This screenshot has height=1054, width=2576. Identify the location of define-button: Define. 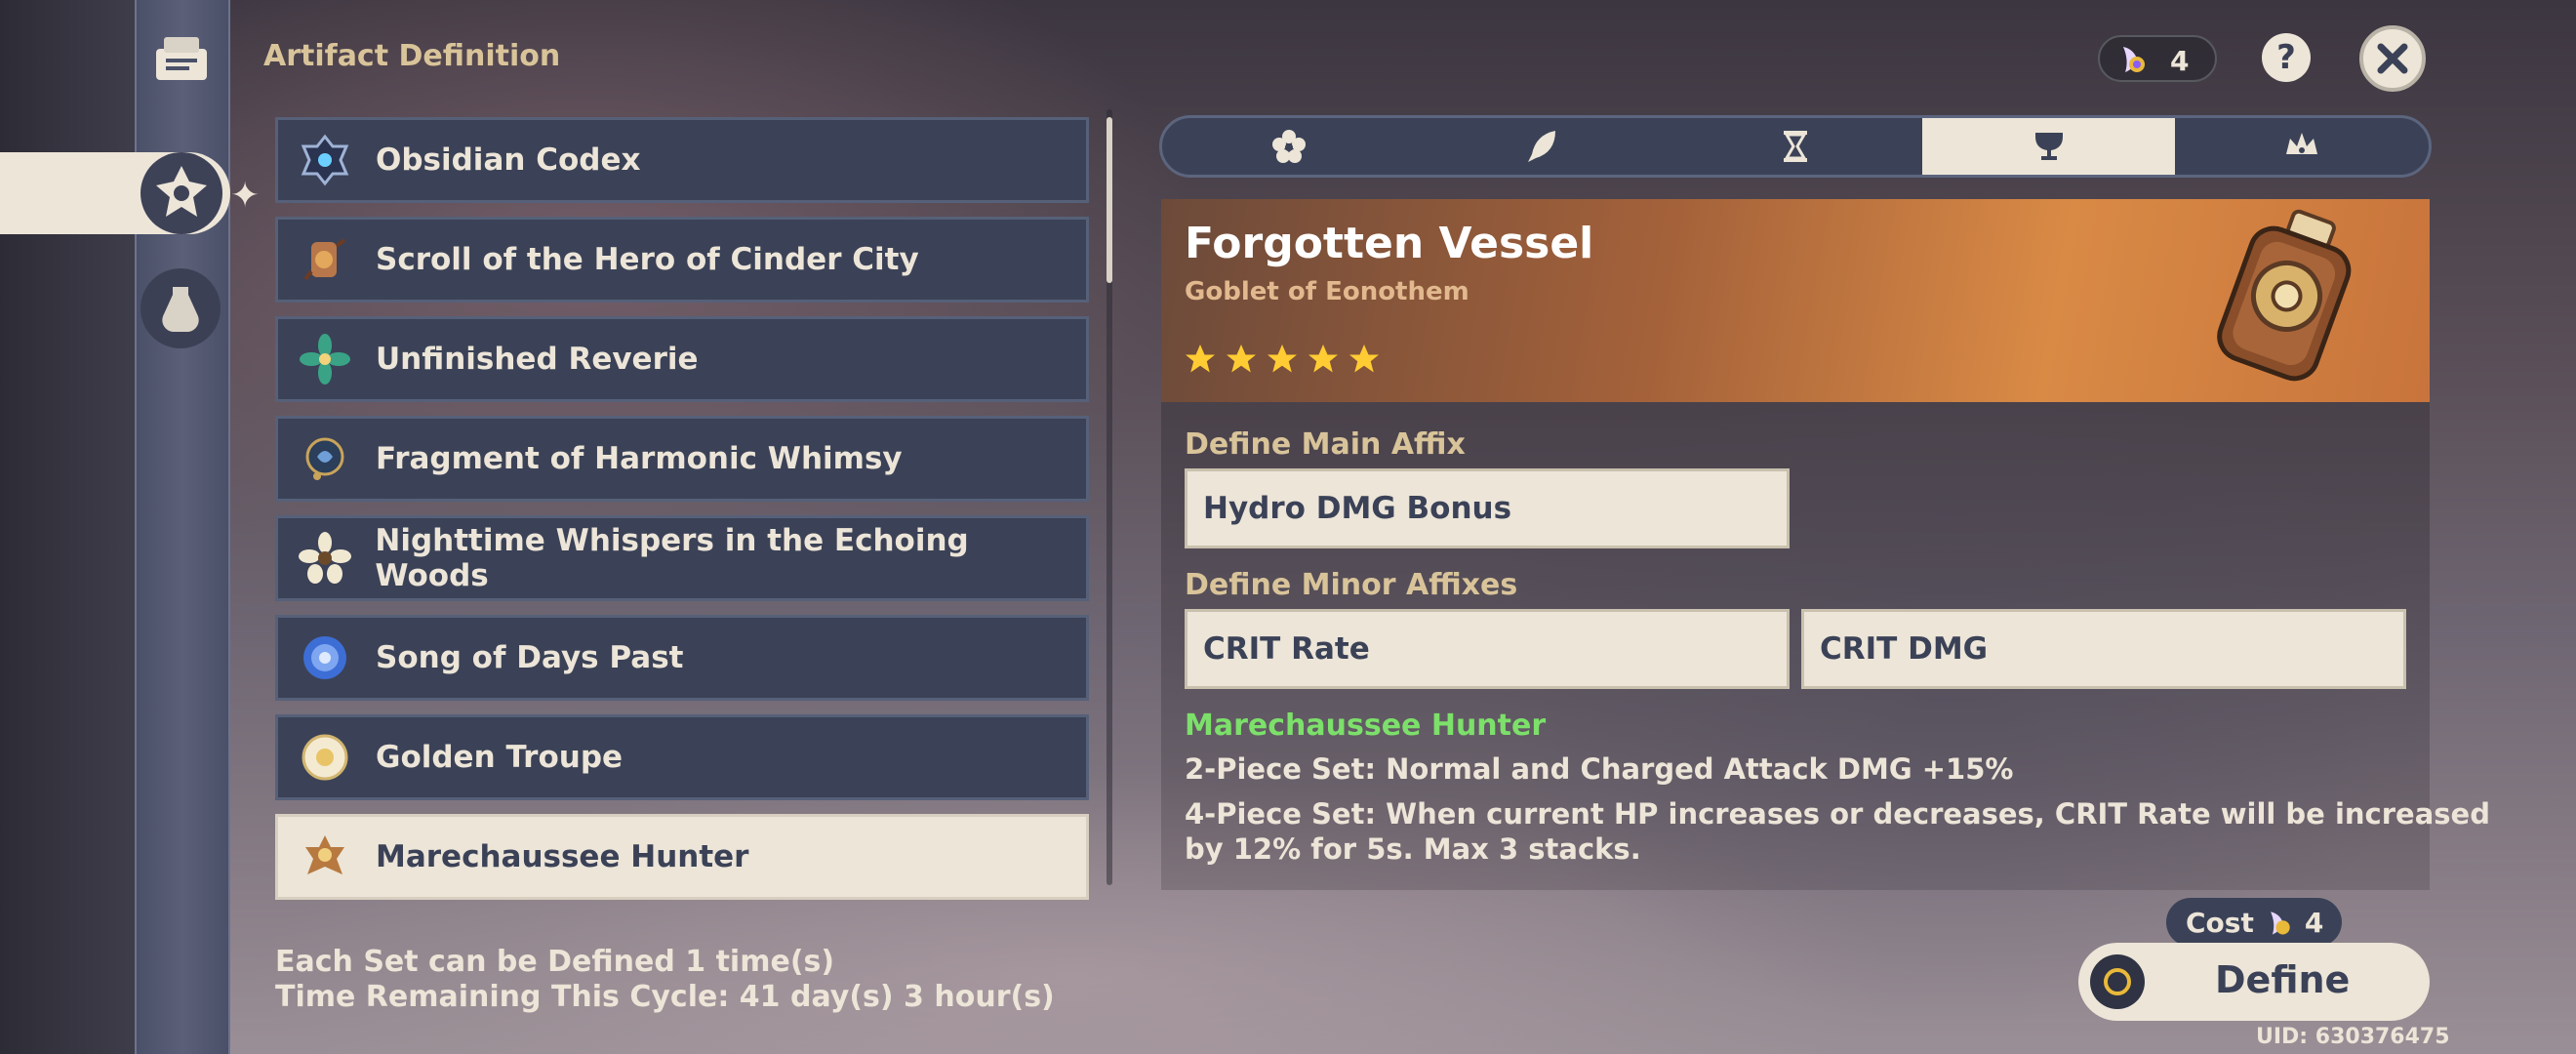
(2254, 982).